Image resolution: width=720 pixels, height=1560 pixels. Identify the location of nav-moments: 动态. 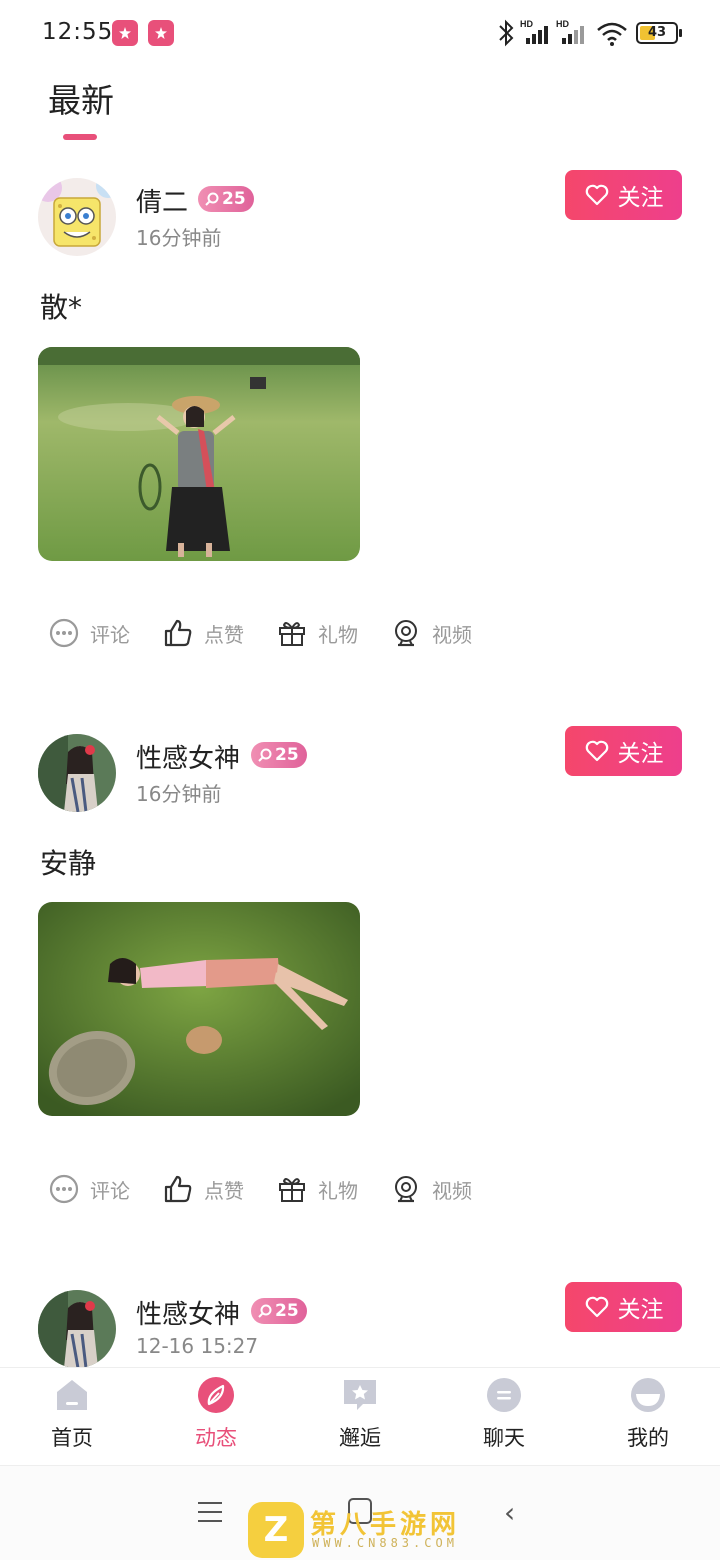
(216, 1419).